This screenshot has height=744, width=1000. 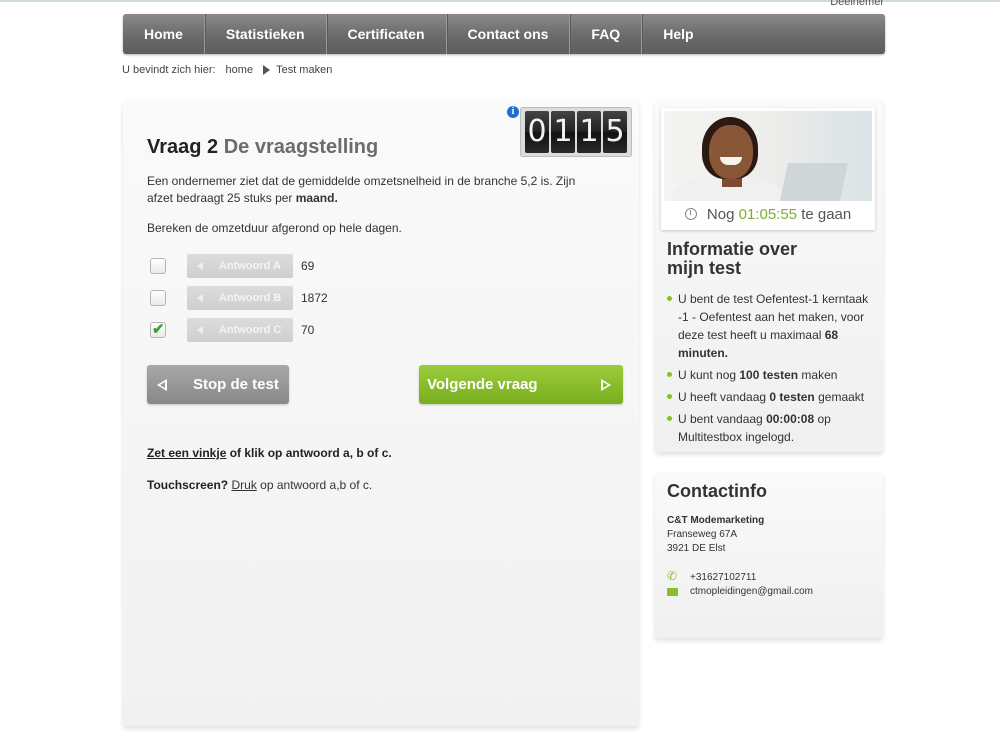 What do you see at coordinates (183, 147) in the screenshot?
I see `question-number: Vraag 2` at bounding box center [183, 147].